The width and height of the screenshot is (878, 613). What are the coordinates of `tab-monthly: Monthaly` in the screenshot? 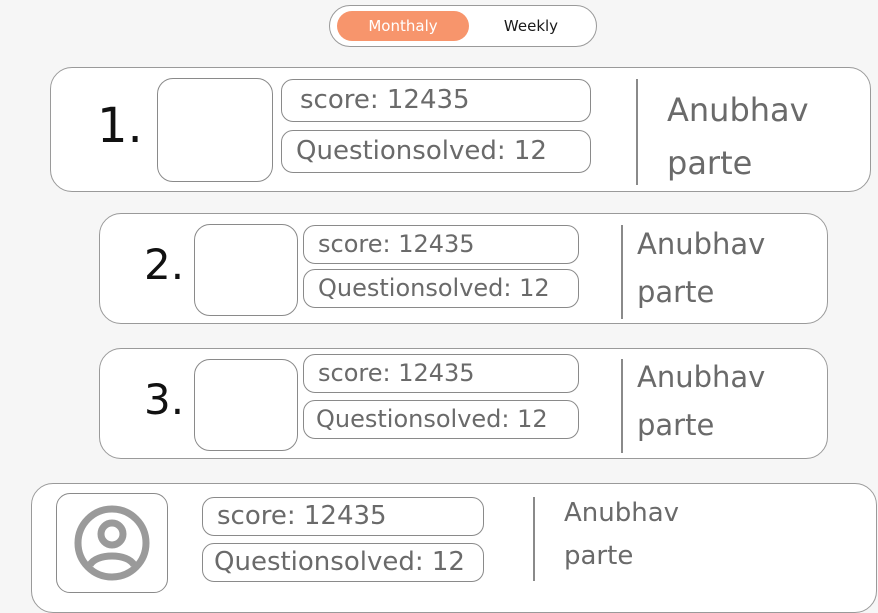 It's located at (403, 26).